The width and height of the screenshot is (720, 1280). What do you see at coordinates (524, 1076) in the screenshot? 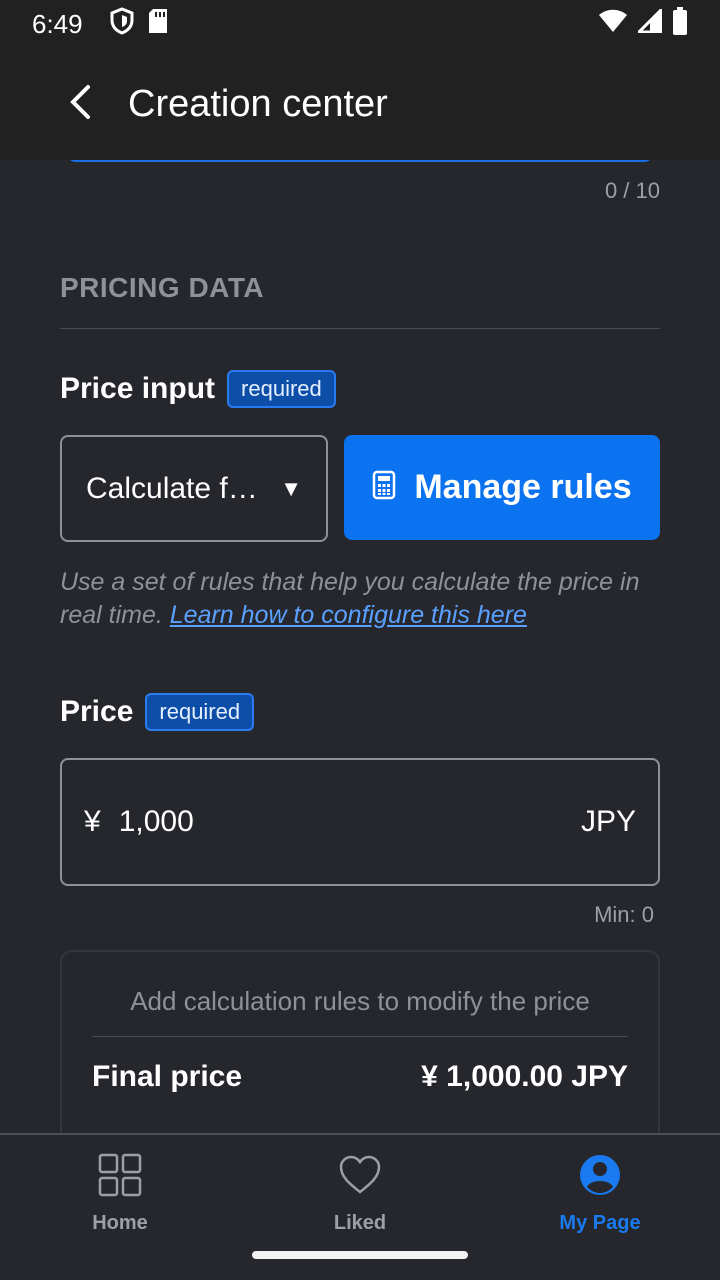
I see `final-price-value: ¥ 1,000.00 JPY` at bounding box center [524, 1076].